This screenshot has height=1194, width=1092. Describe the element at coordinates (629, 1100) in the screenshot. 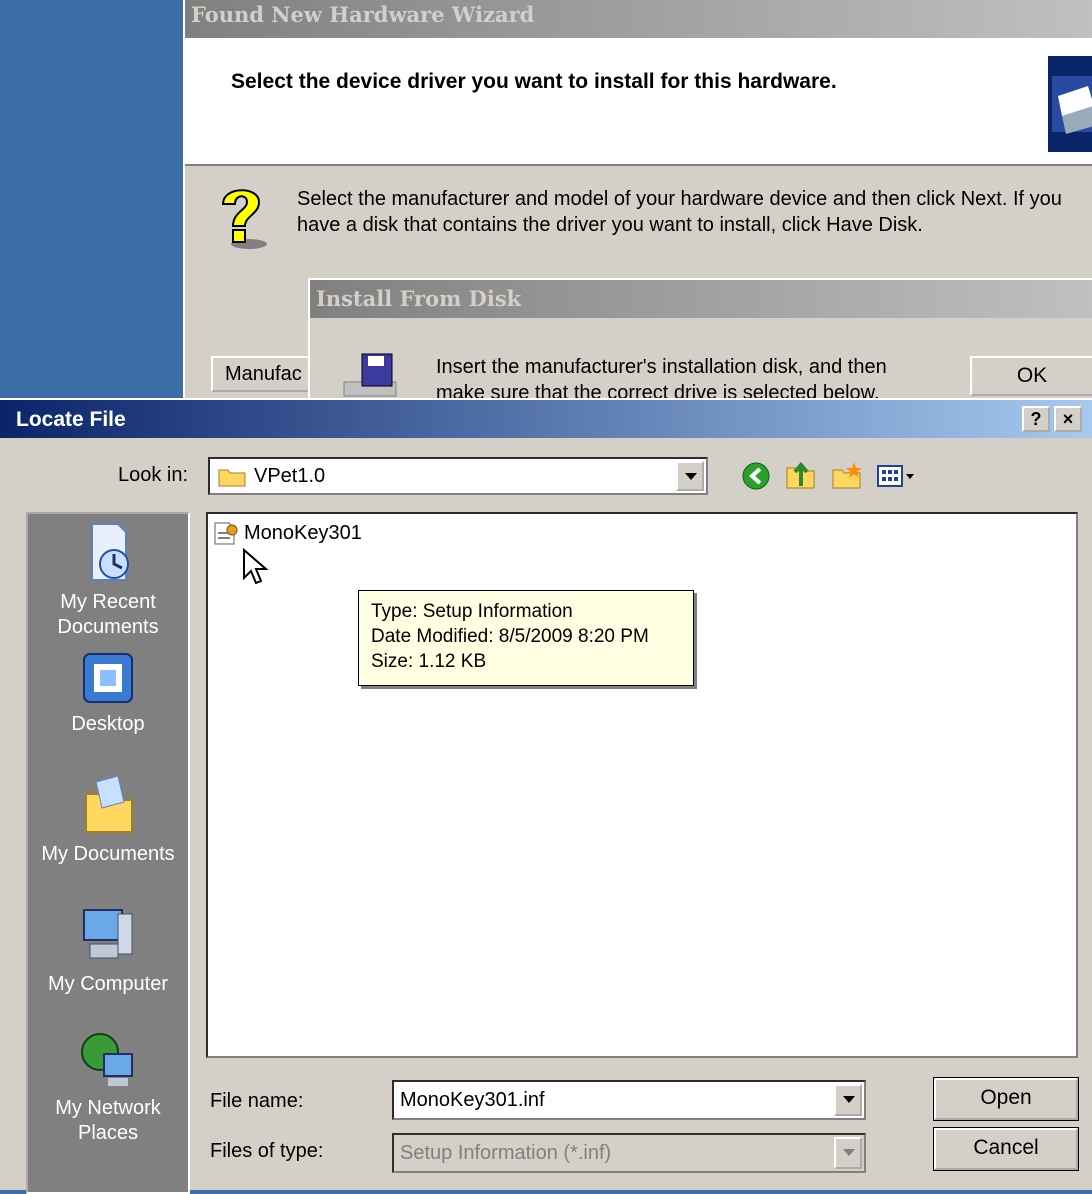

I see `file-name-field: MonoKey301.inf` at that location.